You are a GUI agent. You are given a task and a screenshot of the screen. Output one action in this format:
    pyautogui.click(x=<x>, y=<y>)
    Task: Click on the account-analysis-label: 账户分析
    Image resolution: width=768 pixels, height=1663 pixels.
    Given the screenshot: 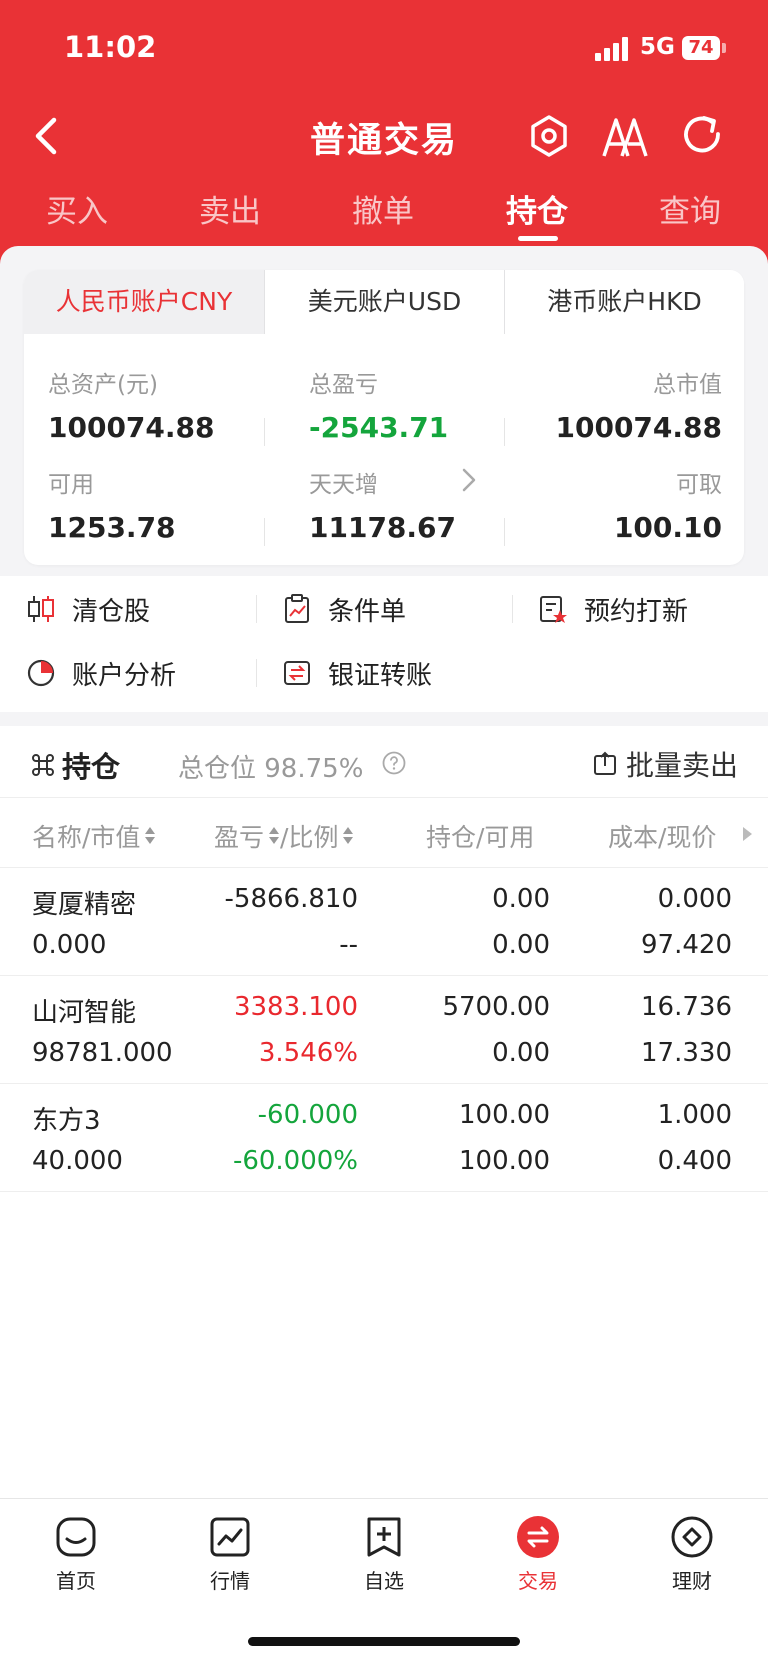 What is the action you would take?
    pyautogui.click(x=124, y=675)
    